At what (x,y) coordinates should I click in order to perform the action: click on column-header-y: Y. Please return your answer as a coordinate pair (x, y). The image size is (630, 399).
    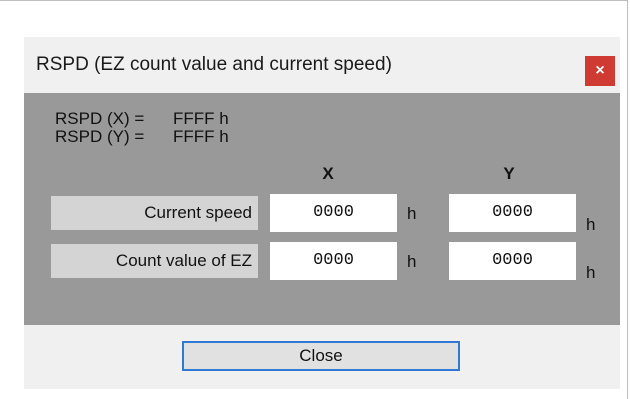
    Looking at the image, I should click on (509, 173).